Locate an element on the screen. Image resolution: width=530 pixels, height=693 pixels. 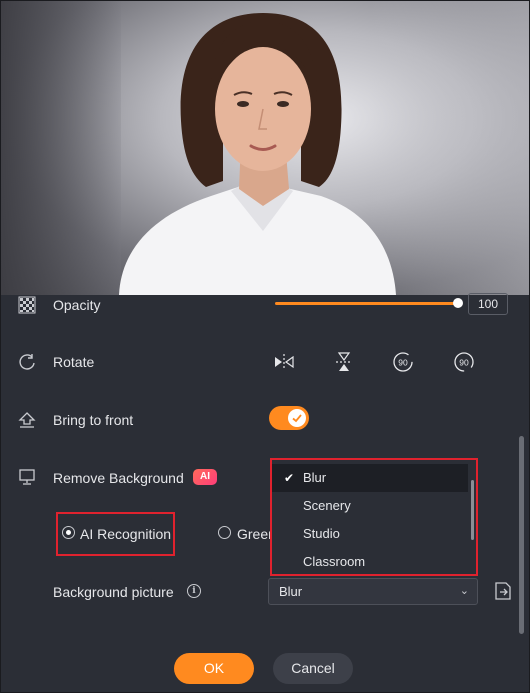
import-file-icon is located at coordinates (503, 591).